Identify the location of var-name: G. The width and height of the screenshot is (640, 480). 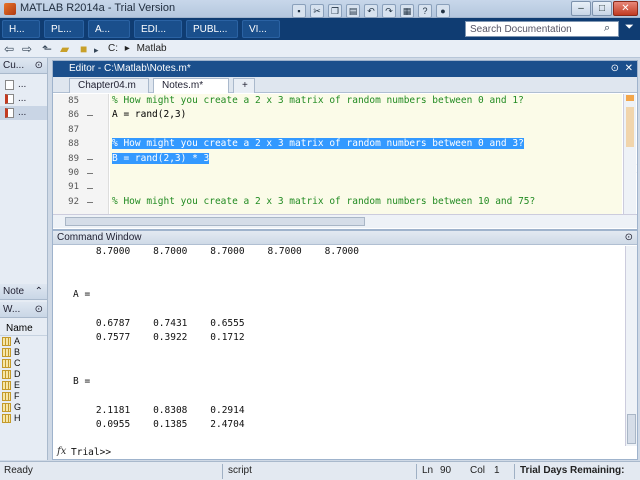
(18, 407).